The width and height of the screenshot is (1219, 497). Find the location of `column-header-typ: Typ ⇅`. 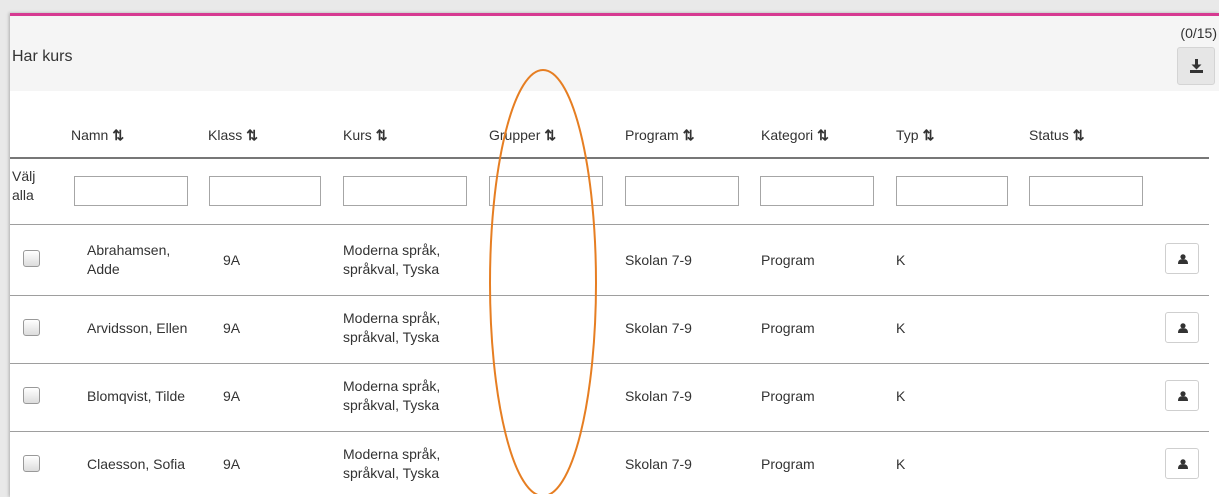

column-header-typ: Typ ⇅ is located at coordinates (915, 135).